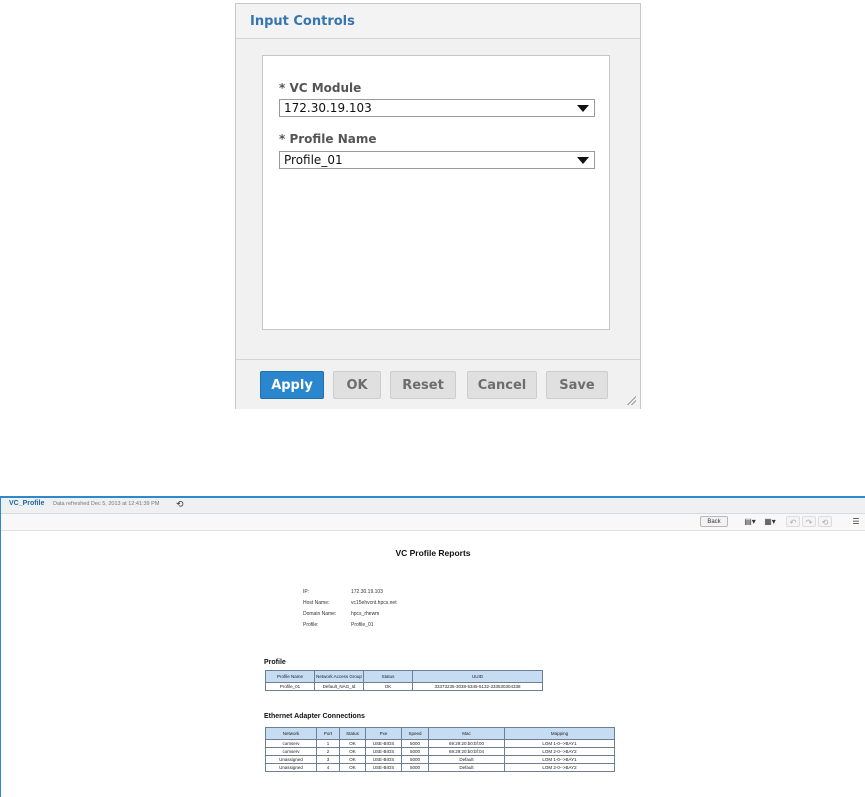 The height and width of the screenshot is (797, 865). What do you see at coordinates (415, 733) in the screenshot?
I see `column-header: Speed` at bounding box center [415, 733].